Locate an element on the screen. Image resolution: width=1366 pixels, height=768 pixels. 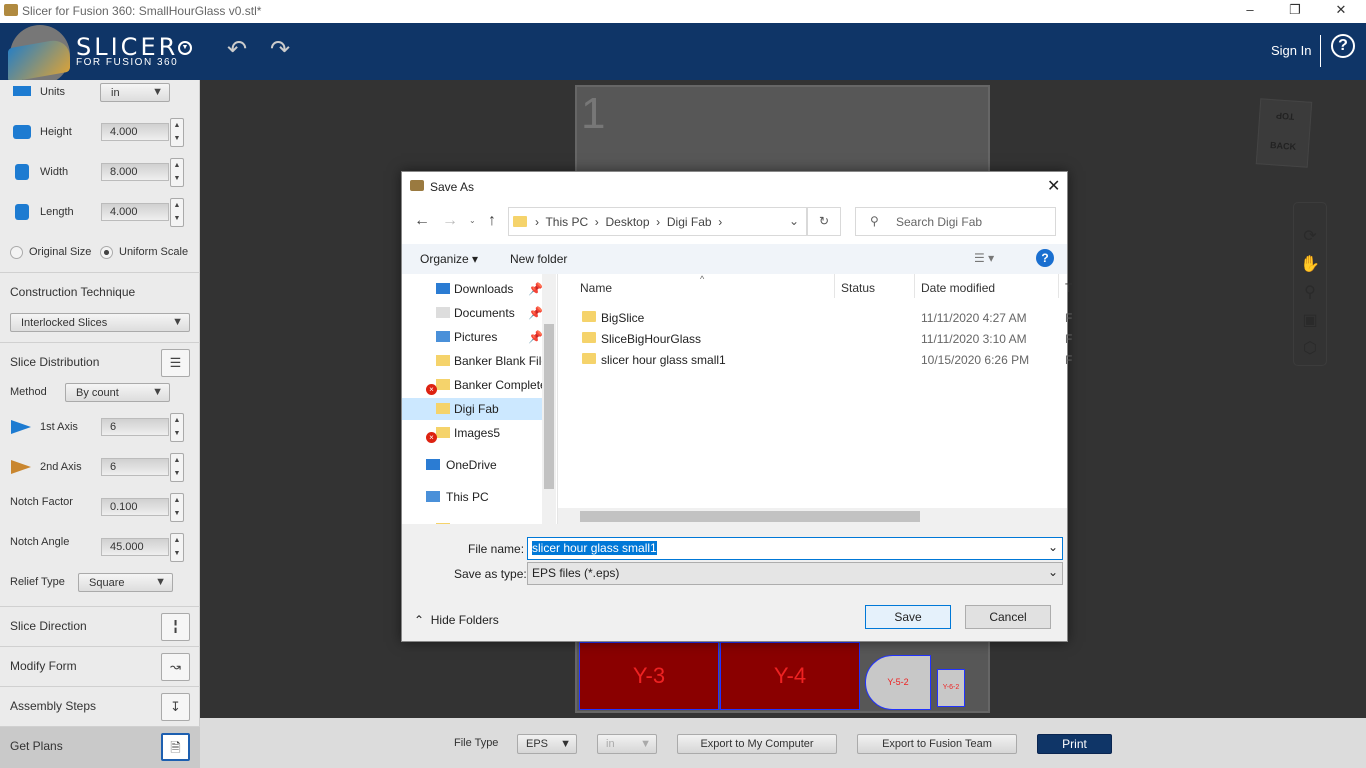
print-button: Print is located at coordinates (1074, 744).